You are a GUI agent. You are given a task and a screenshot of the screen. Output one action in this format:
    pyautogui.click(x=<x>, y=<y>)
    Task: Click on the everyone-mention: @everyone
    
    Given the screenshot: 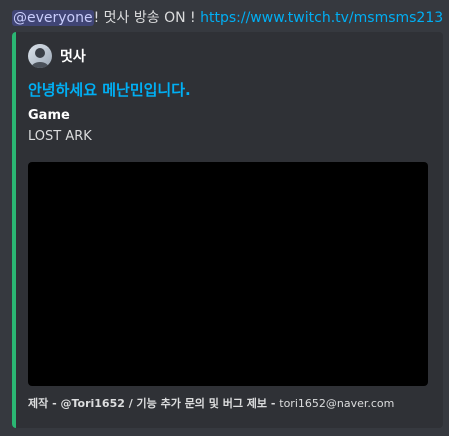 What is the action you would take?
    pyautogui.click(x=53, y=18)
    